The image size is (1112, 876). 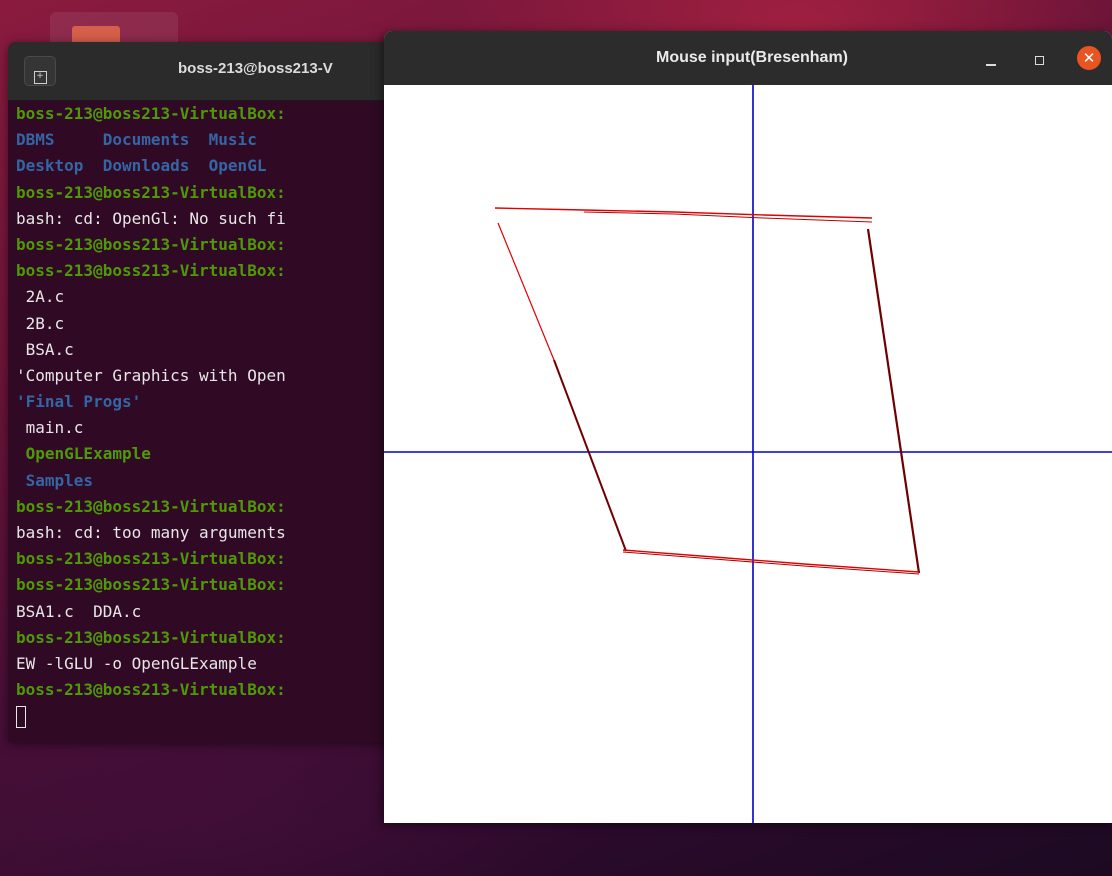 I want to click on terminal-titlebar: + boss-213@boss213-V, so click(x=208, y=71).